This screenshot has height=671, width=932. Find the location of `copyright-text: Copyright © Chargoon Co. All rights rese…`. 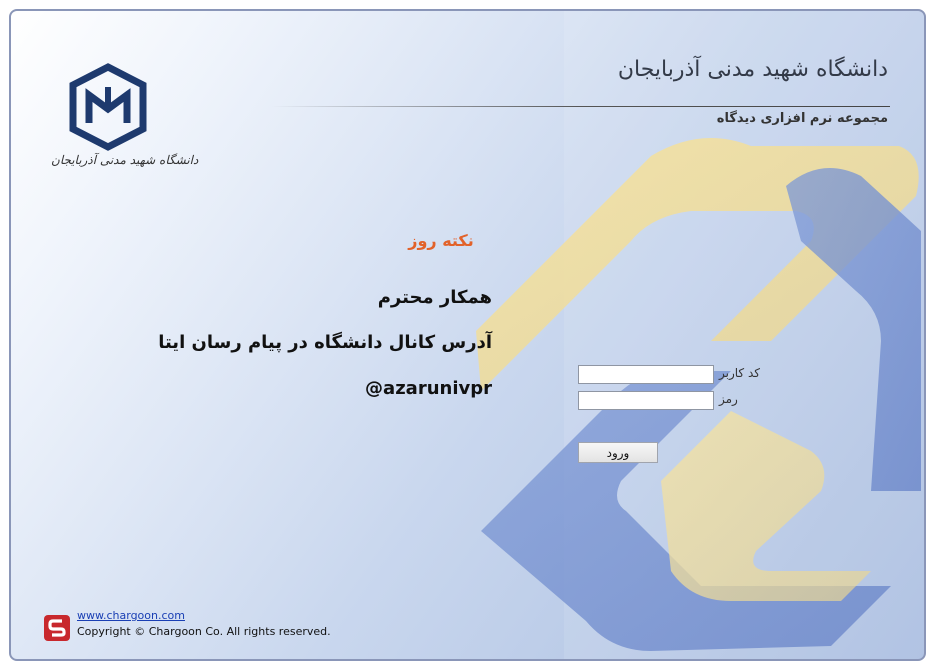

copyright-text: Copyright © Chargoon Co. All rights rese… is located at coordinates (204, 631).